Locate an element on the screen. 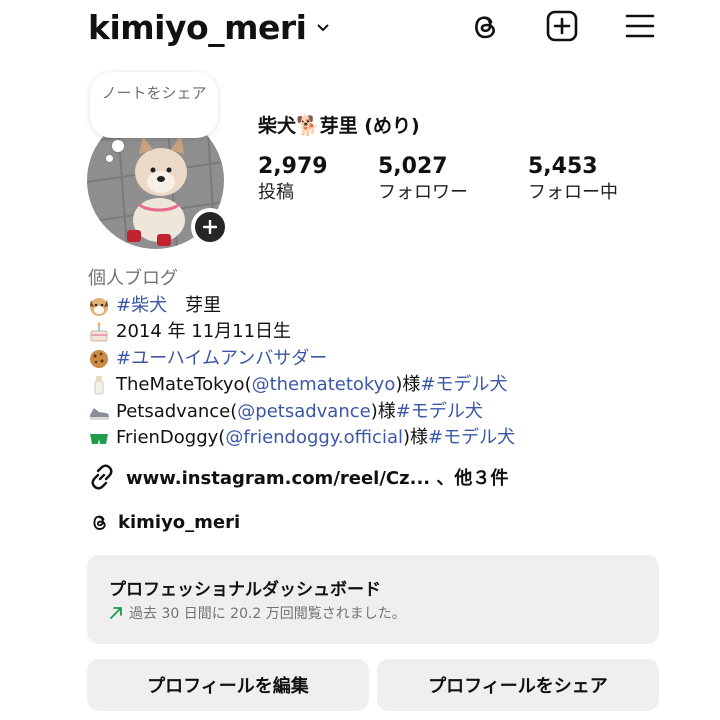 This screenshot has width=720, height=720. hashtag-model-dog-3: #モデル犬 is located at coordinates (471, 438).